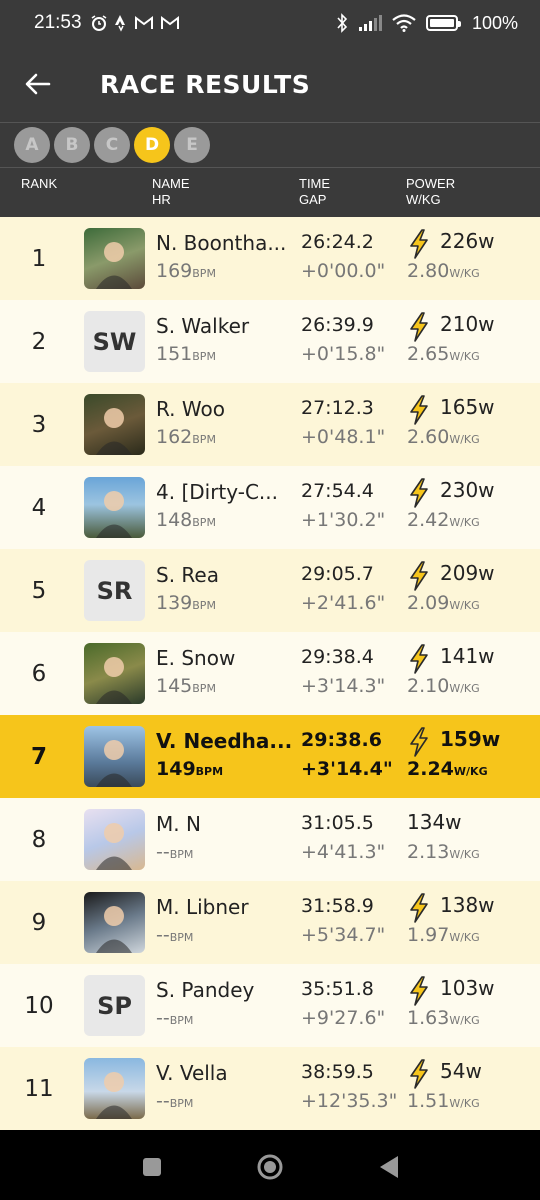 The image size is (540, 1200). Describe the element at coordinates (313, 199) in the screenshot. I see `header-gap: GAP` at that location.